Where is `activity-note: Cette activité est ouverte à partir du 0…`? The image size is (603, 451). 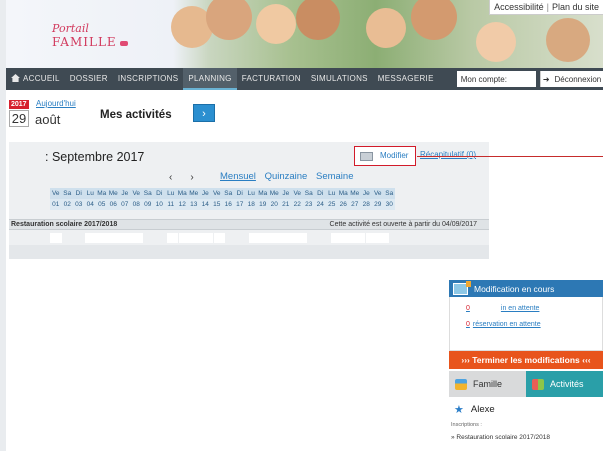 activity-note: Cette activité est ouverte à partir du 0… is located at coordinates (403, 224).